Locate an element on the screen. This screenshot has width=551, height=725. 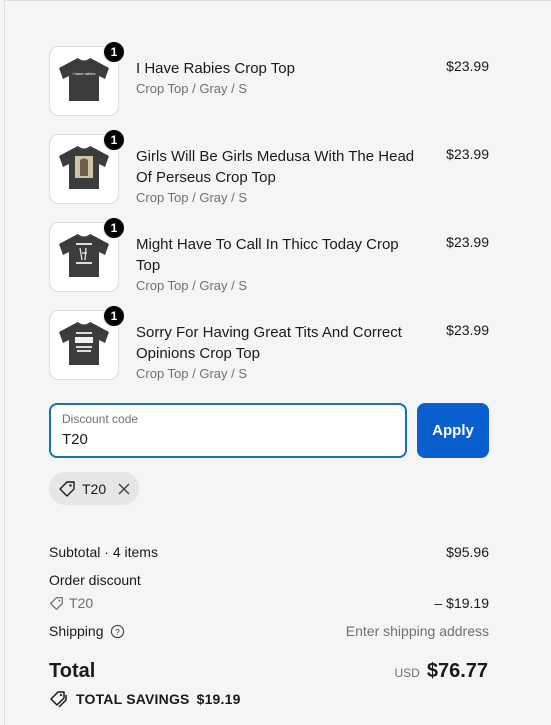
currency-code: USD is located at coordinates (407, 673).